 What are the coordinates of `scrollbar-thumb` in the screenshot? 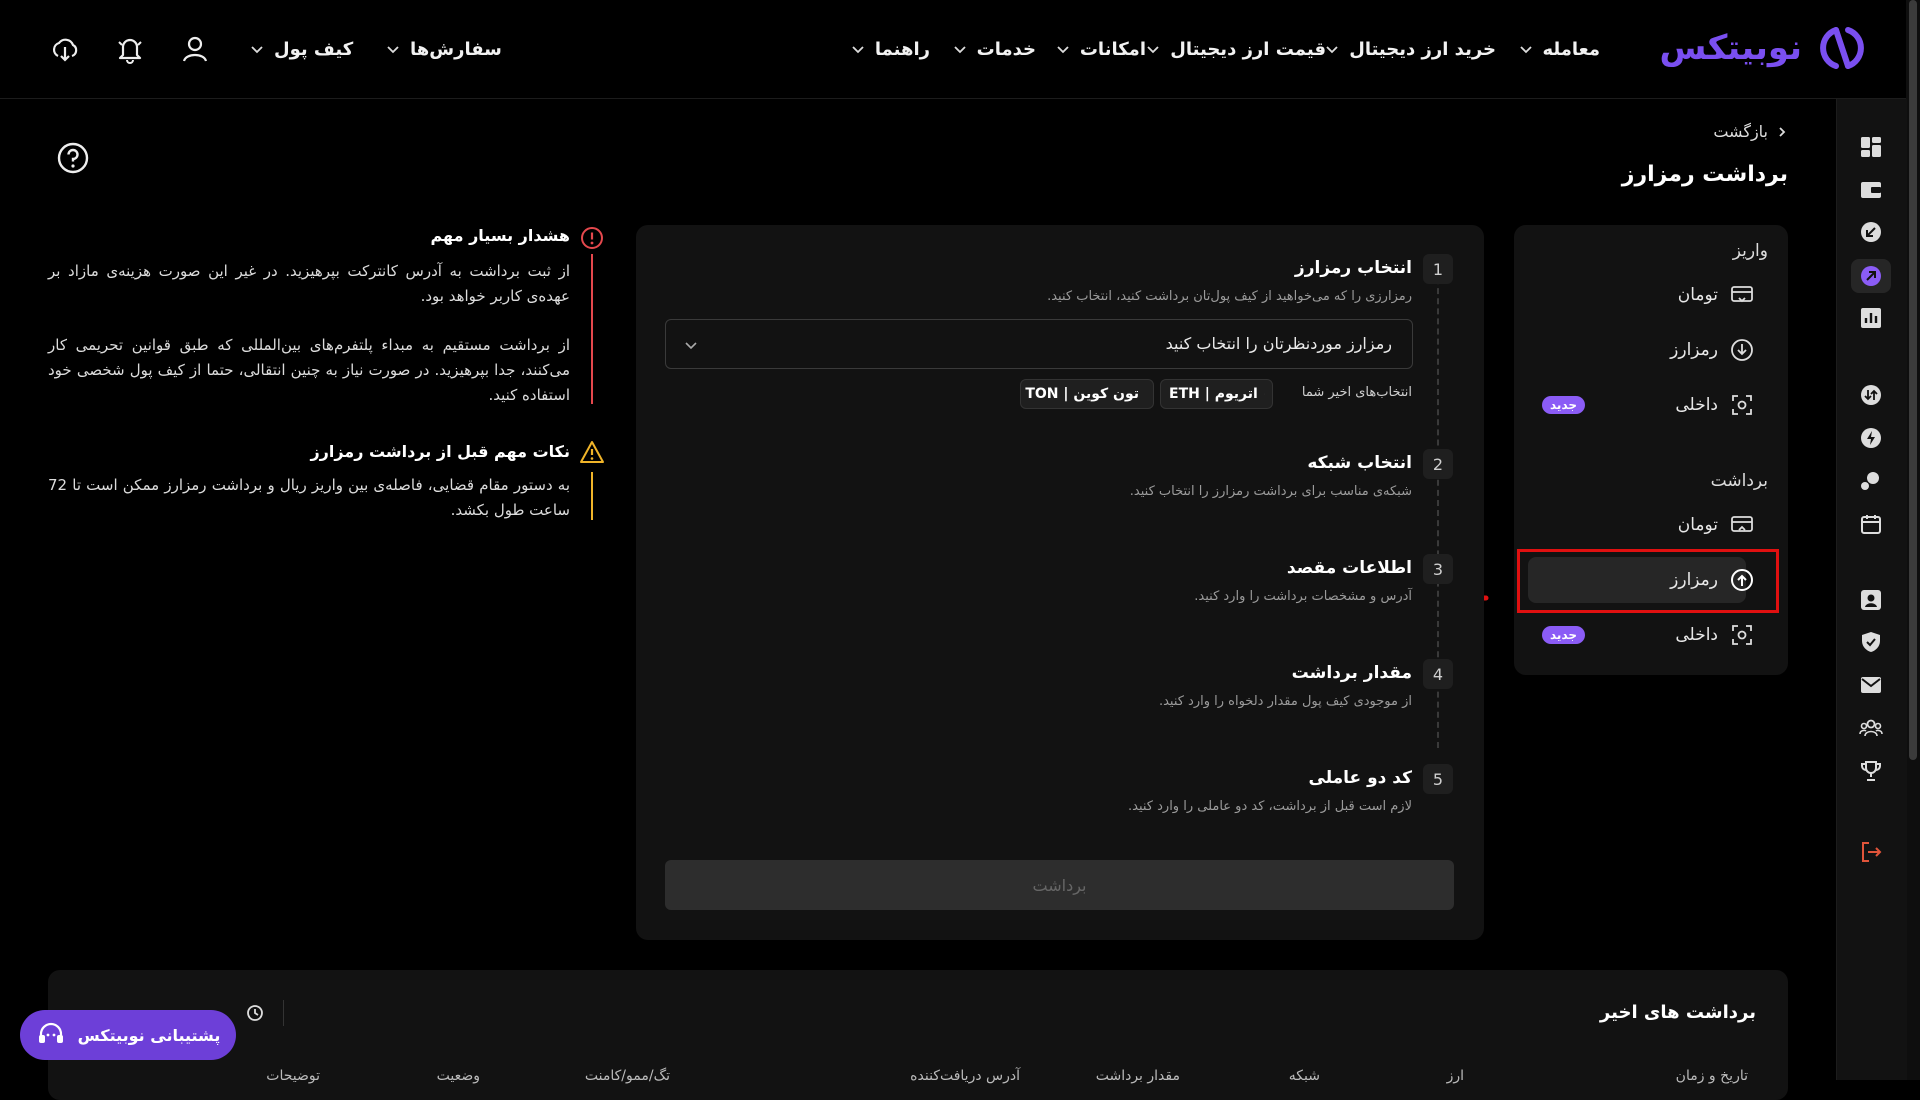 It's located at (1913, 380).